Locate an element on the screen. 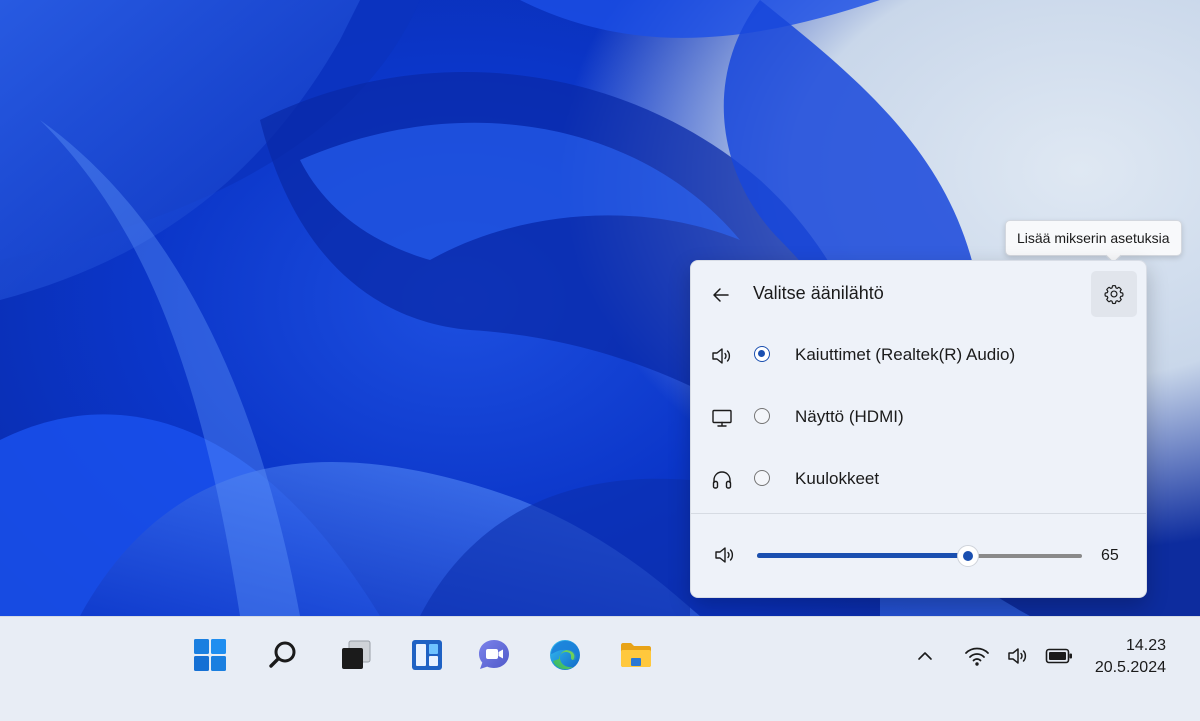 The width and height of the screenshot is (1200, 721). teams-chat-icon is located at coordinates (494, 655).